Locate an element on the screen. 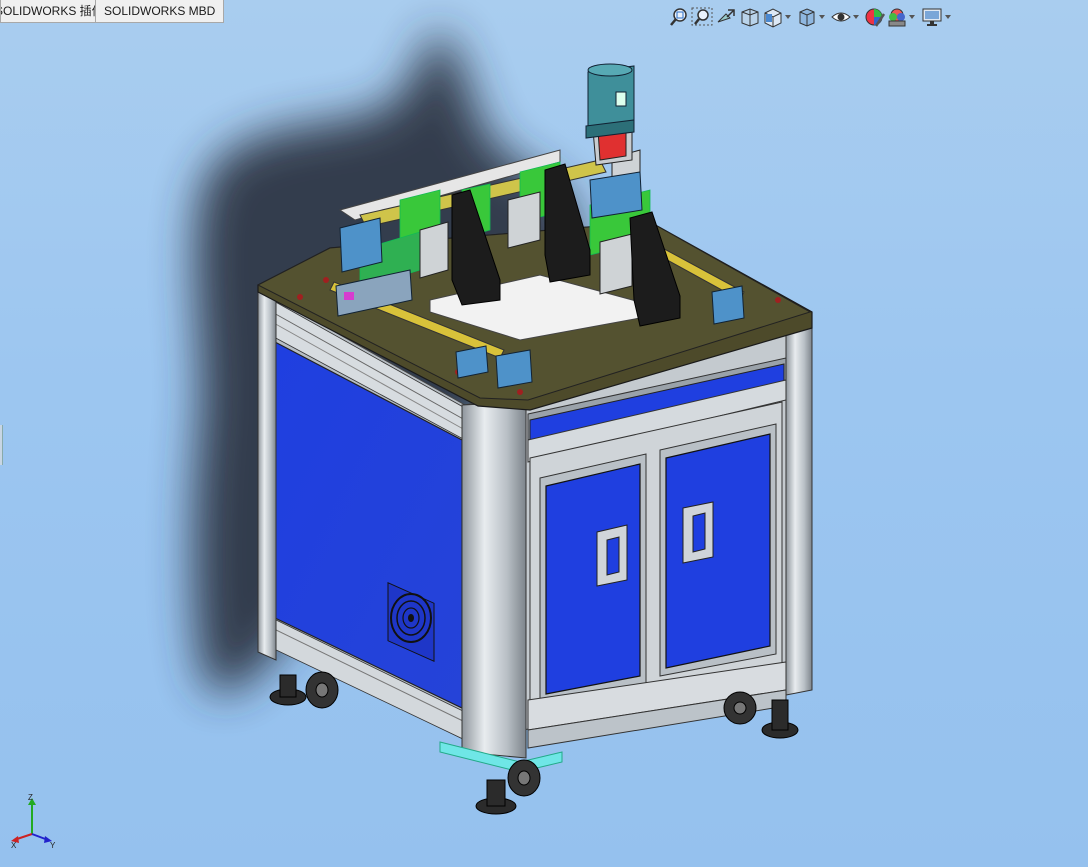 The image size is (1088, 867). triad-x-label: X is located at coordinates (14, 844).